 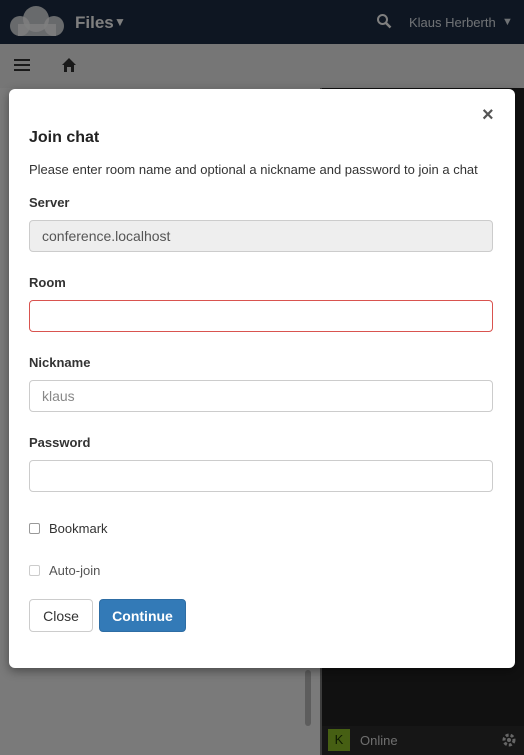 I want to click on room-field, so click(x=261, y=316).